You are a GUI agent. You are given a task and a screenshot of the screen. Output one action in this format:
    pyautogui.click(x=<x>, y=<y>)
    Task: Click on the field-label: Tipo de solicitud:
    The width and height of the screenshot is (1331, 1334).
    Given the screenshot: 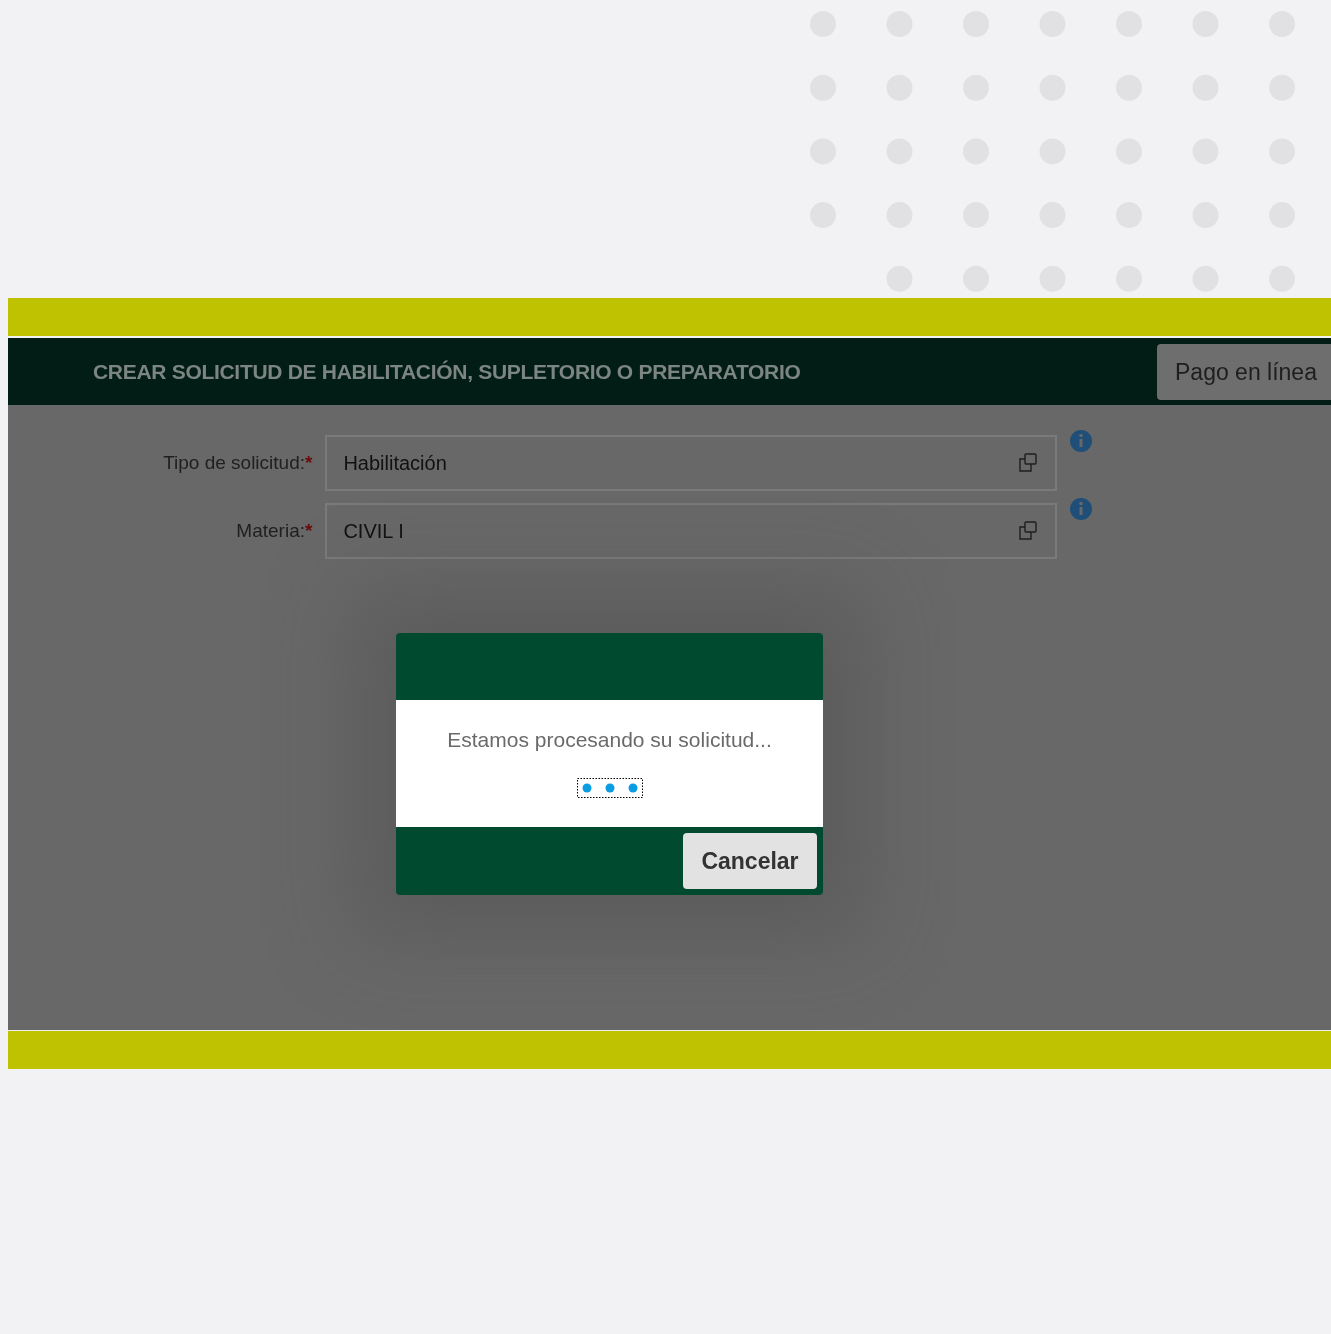 What is the action you would take?
    pyautogui.click(x=233, y=463)
    